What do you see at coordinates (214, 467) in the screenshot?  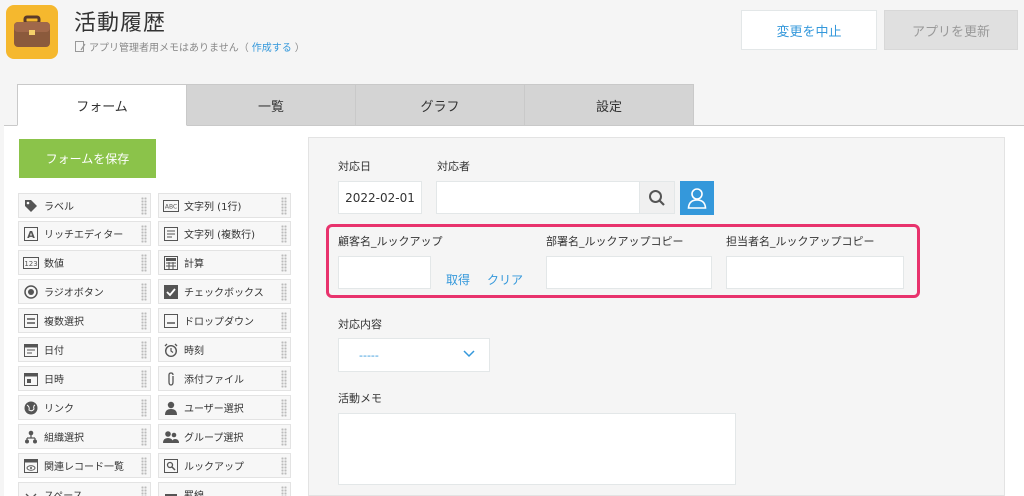 I see `palette-item-text: ルックアップ` at bounding box center [214, 467].